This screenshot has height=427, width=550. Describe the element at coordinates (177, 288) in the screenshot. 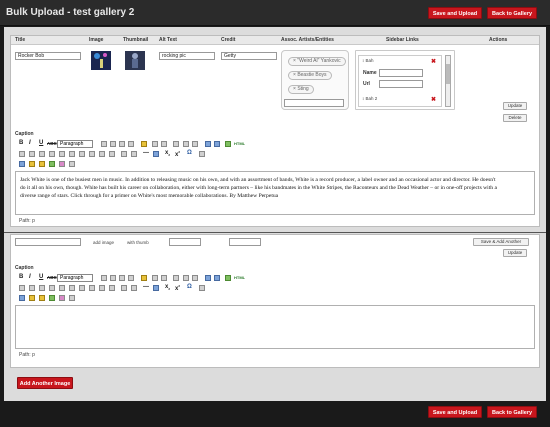

I see `superscript-button: x2` at that location.